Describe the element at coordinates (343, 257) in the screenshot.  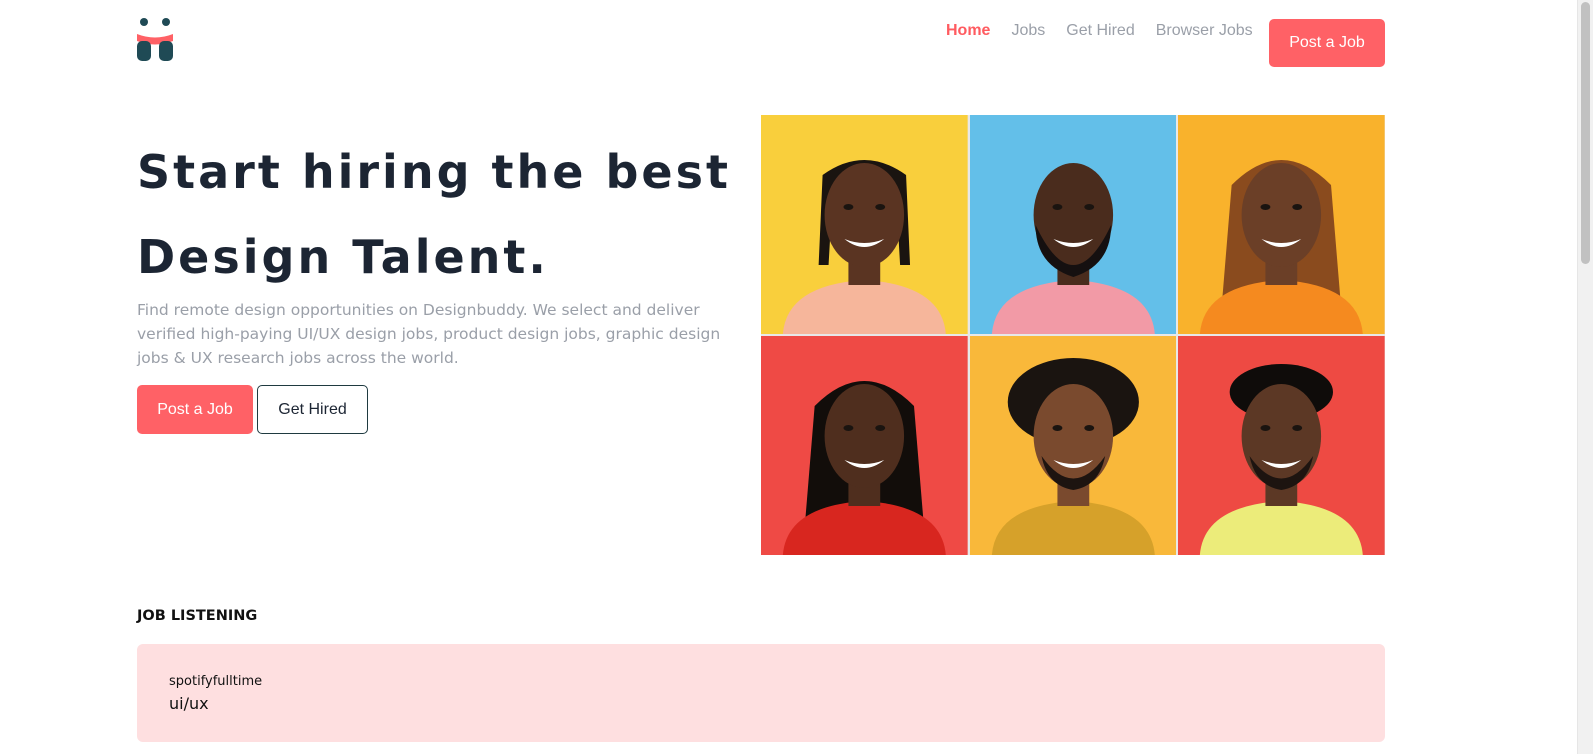
I see `hero-title-line-2: Design Talent.` at that location.